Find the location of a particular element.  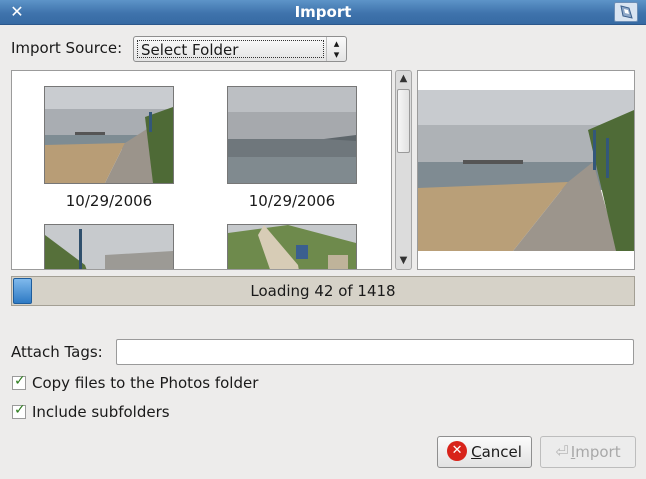

window-title: Import is located at coordinates (323, 12).